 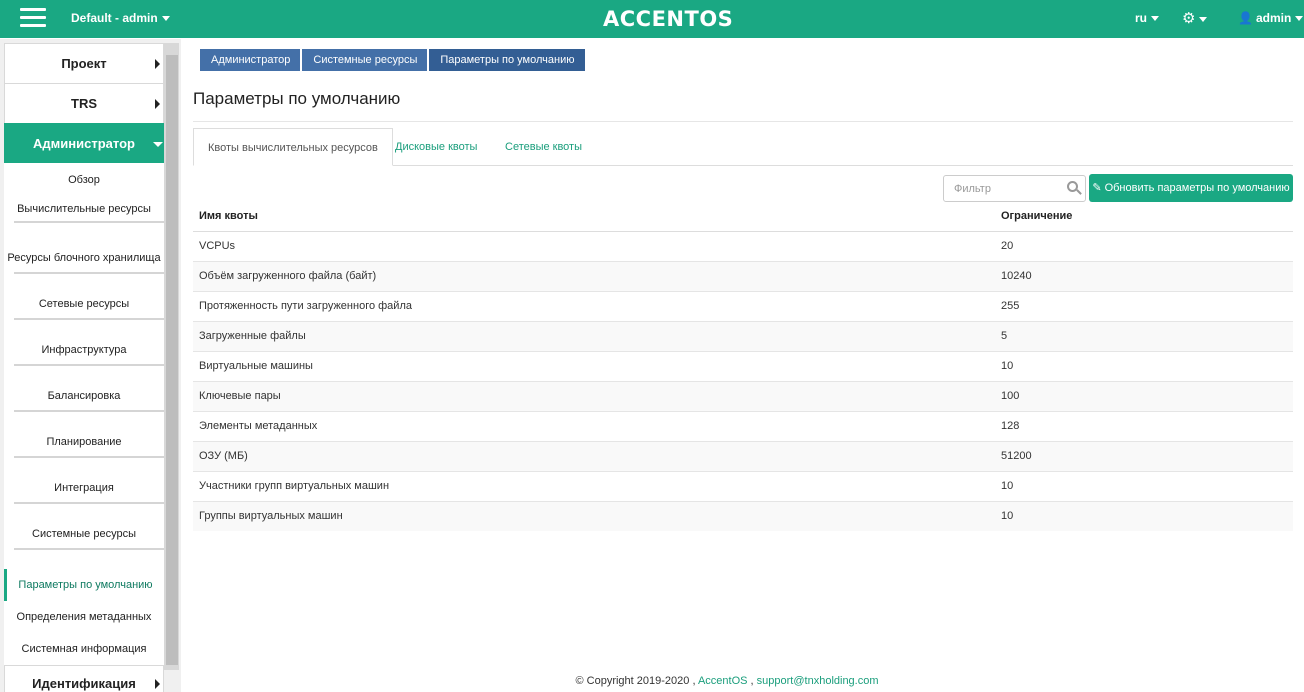 I want to click on quota-limit: 20, so click(x=1144, y=246).